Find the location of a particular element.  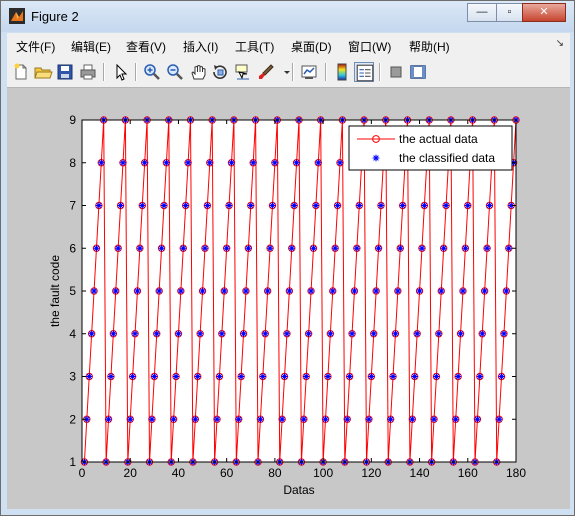

menu-file: 文件(F) is located at coordinates (35, 46).